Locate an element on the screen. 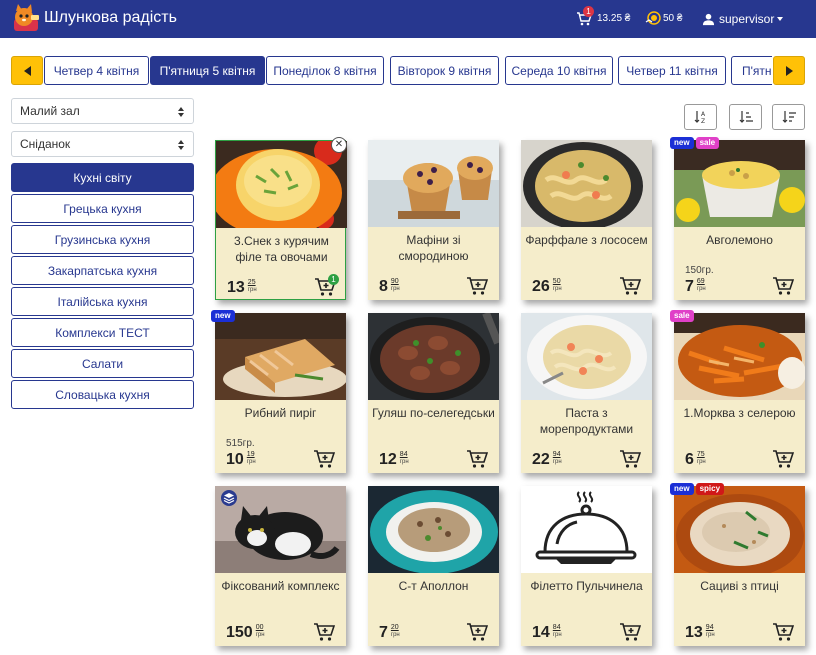  layers-icon is located at coordinates (229, 498).